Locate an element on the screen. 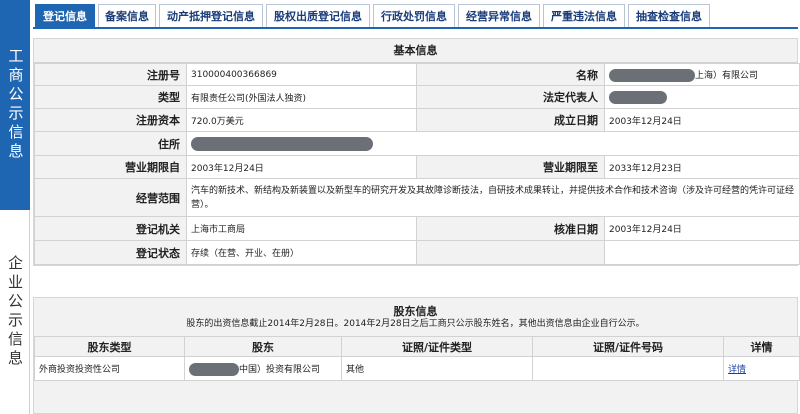 The image size is (800, 414). term-to-label: 营业期限至 is located at coordinates (510, 167).